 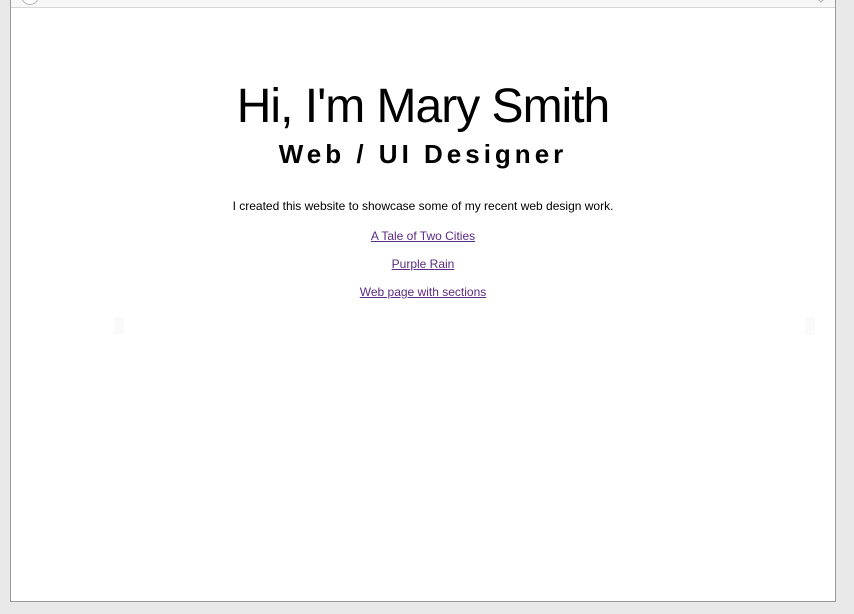 What do you see at coordinates (423, 236) in the screenshot?
I see `link-a-tale-of-two-cities: A Tale of Two Cities` at bounding box center [423, 236].